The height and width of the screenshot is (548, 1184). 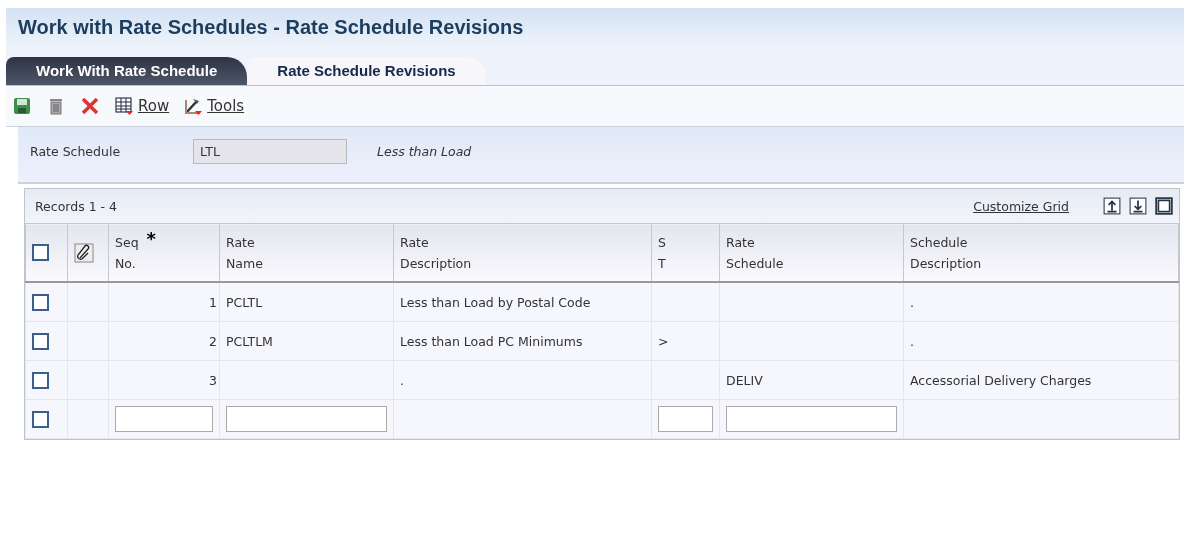 What do you see at coordinates (193, 106) in the screenshot?
I see `tools-icon` at bounding box center [193, 106].